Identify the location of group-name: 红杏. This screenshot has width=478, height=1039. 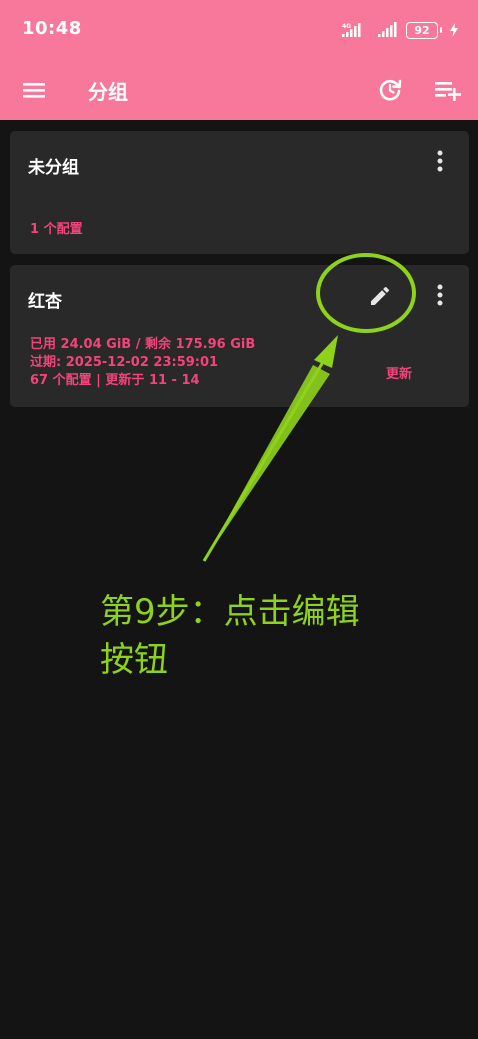
(45, 302).